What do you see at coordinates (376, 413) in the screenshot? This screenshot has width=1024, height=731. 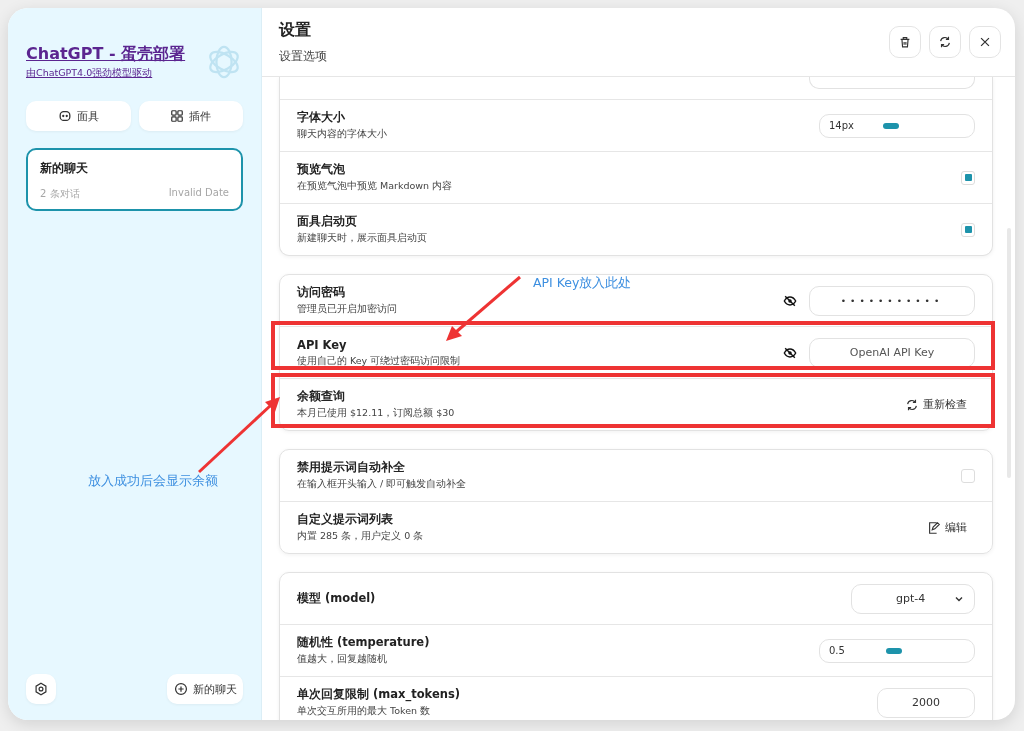 I see `setting-description: 本月已使用 $12.11，订阅总额 $30` at bounding box center [376, 413].